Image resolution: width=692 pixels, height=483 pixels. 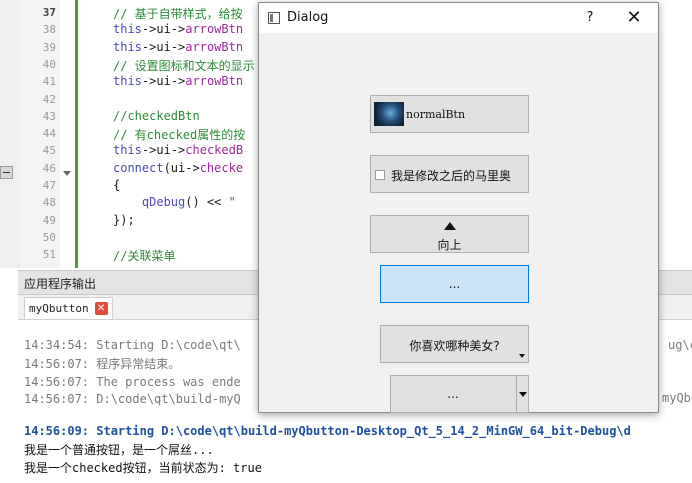 I want to click on modified-lines-marker, so click(x=76, y=134).